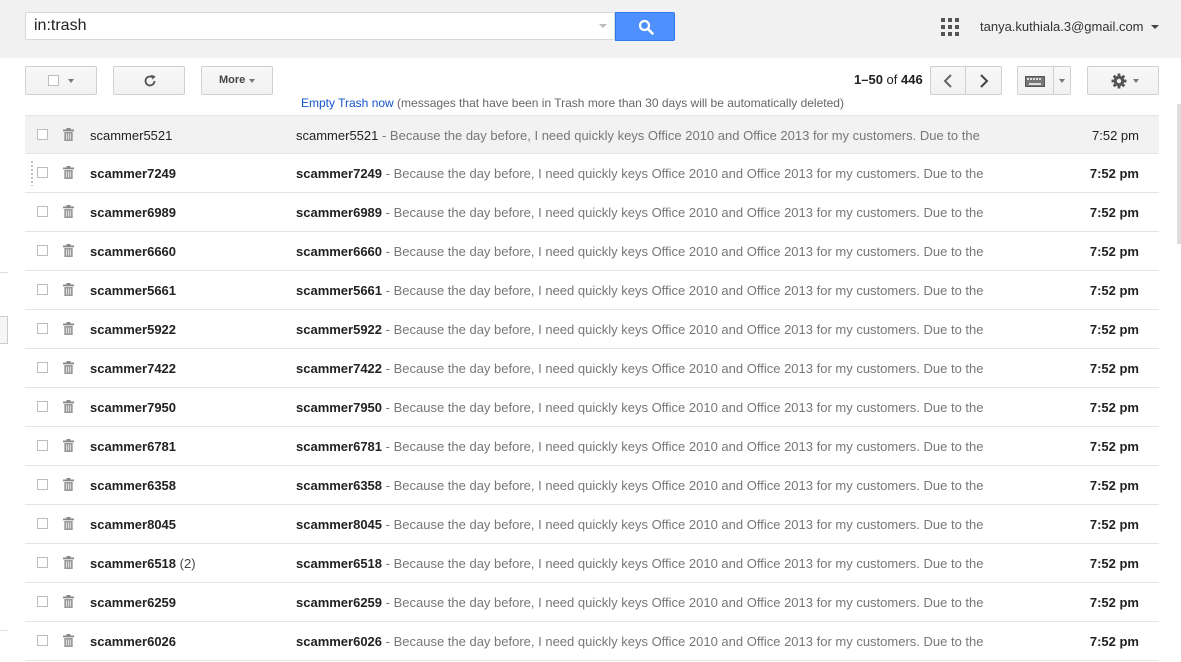 Image resolution: width=1181 pixels, height=662 pixels. What do you see at coordinates (1179, 174) in the screenshot?
I see `scrollbar` at bounding box center [1179, 174].